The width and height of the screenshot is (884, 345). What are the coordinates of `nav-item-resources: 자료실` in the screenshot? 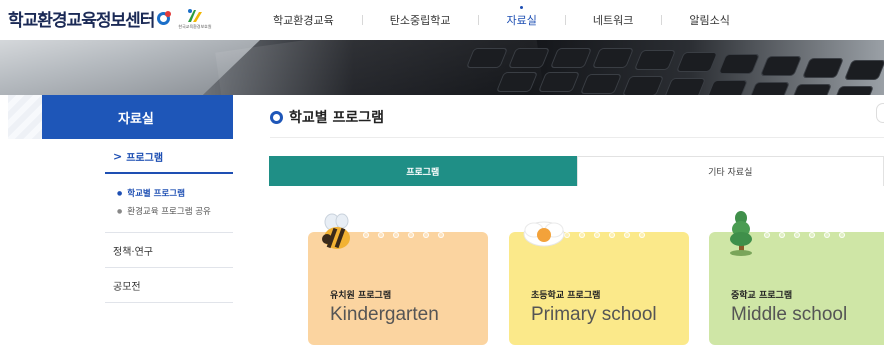 It's located at (521, 20).